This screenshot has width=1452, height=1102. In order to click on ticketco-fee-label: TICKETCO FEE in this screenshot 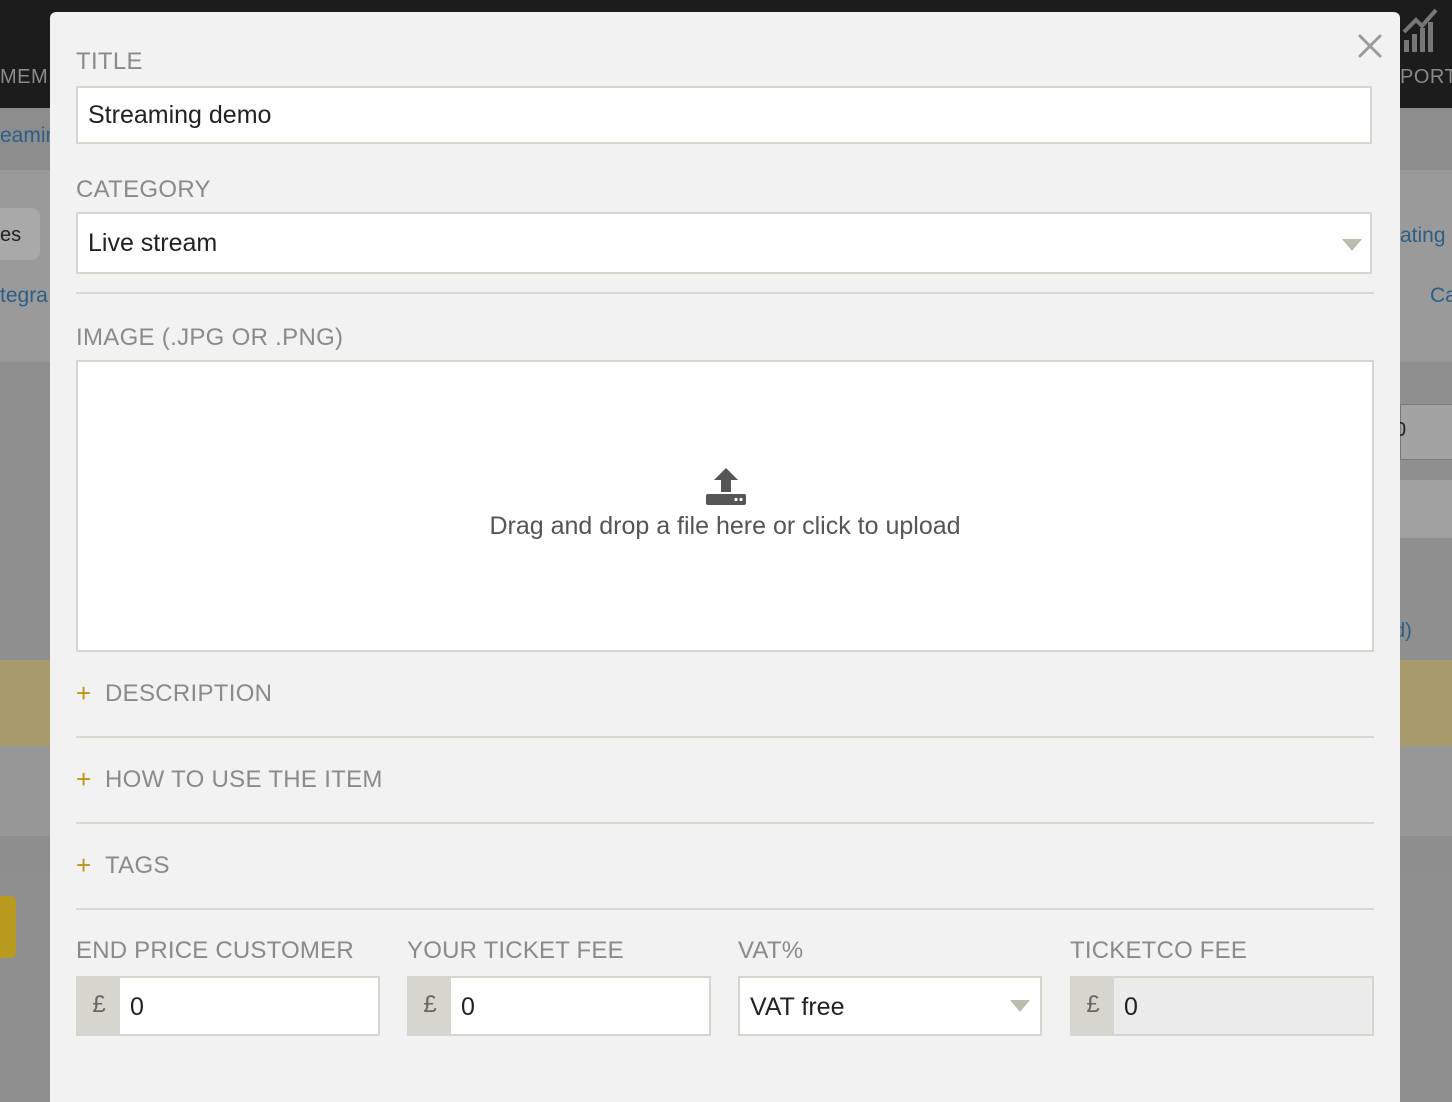, I will do `click(1159, 950)`.